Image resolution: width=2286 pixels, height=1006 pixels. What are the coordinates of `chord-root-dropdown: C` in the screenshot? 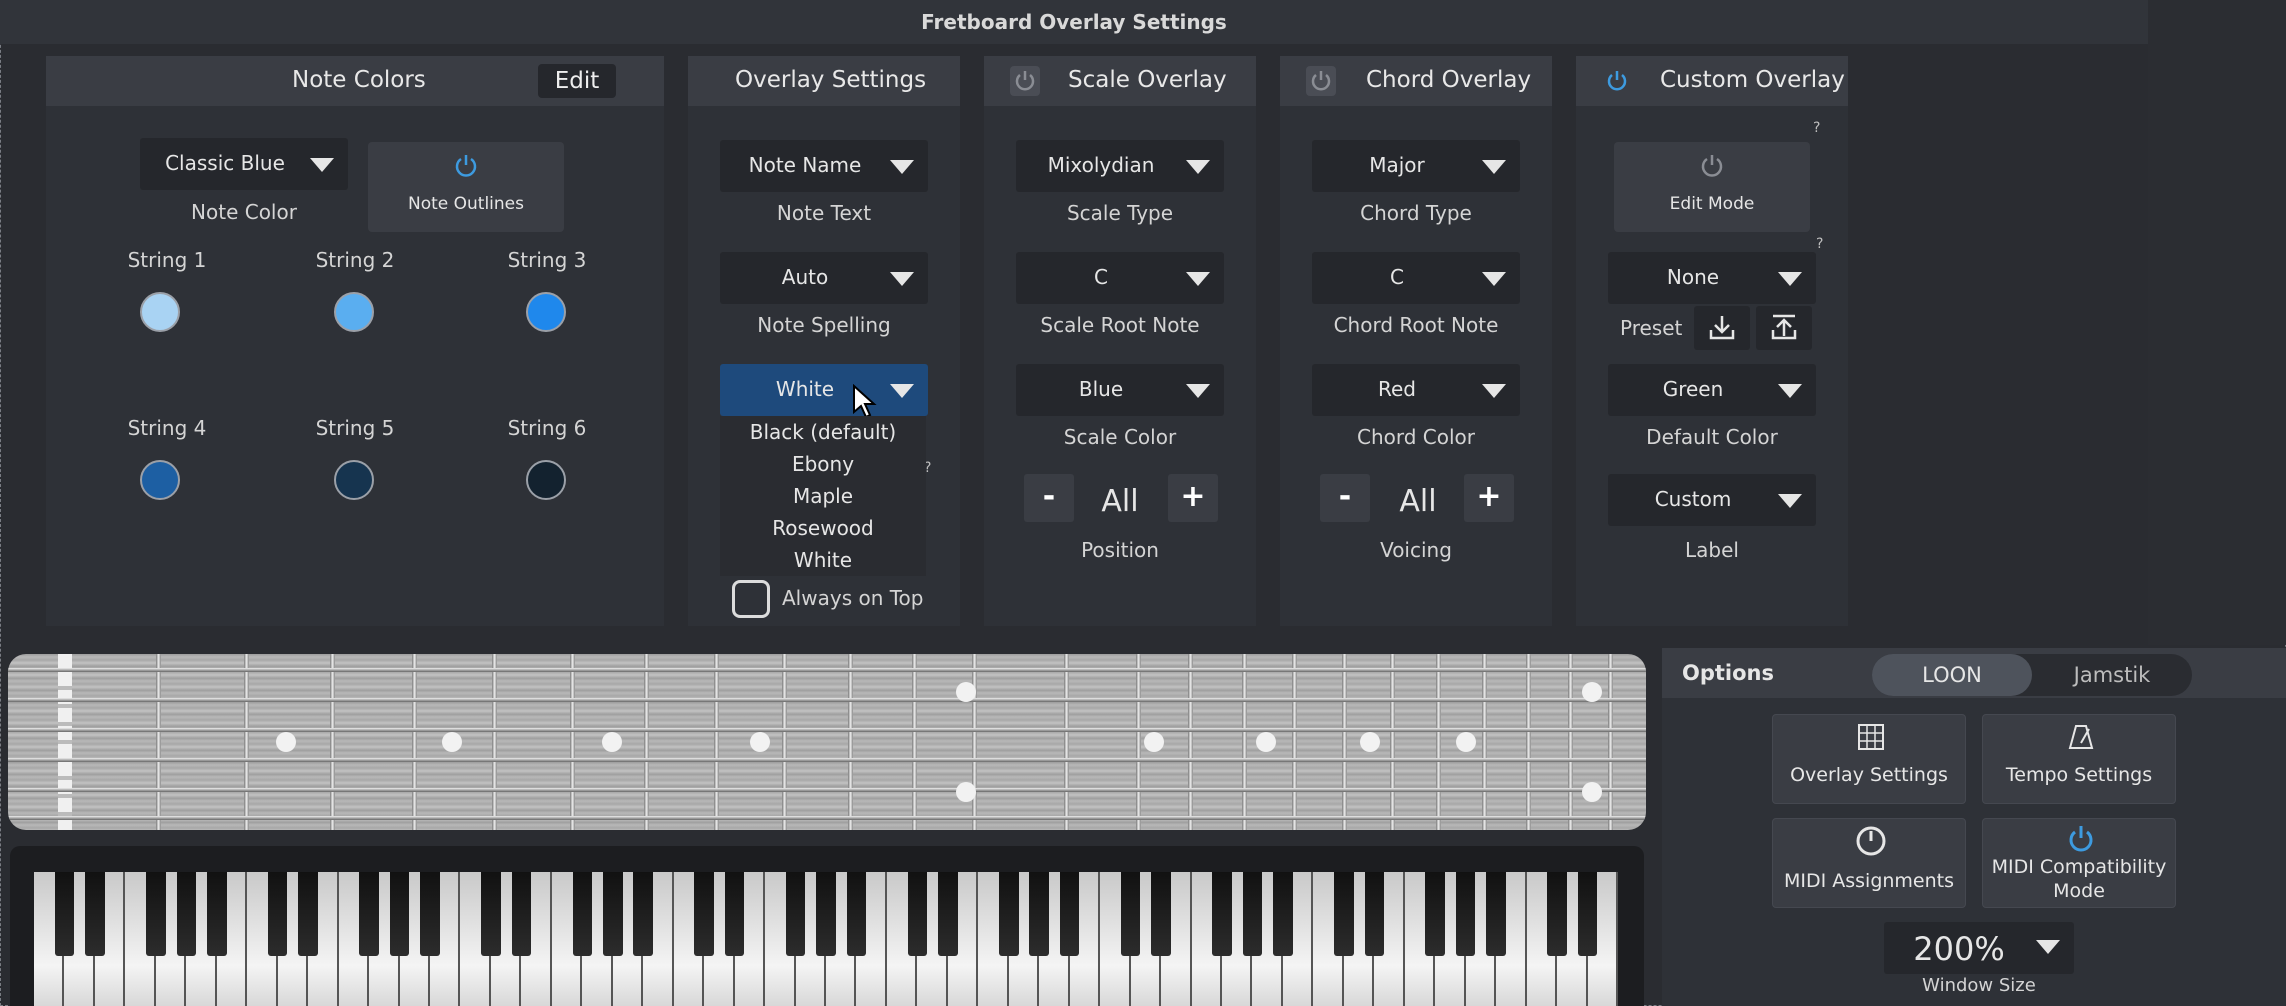 It's located at (1416, 278).